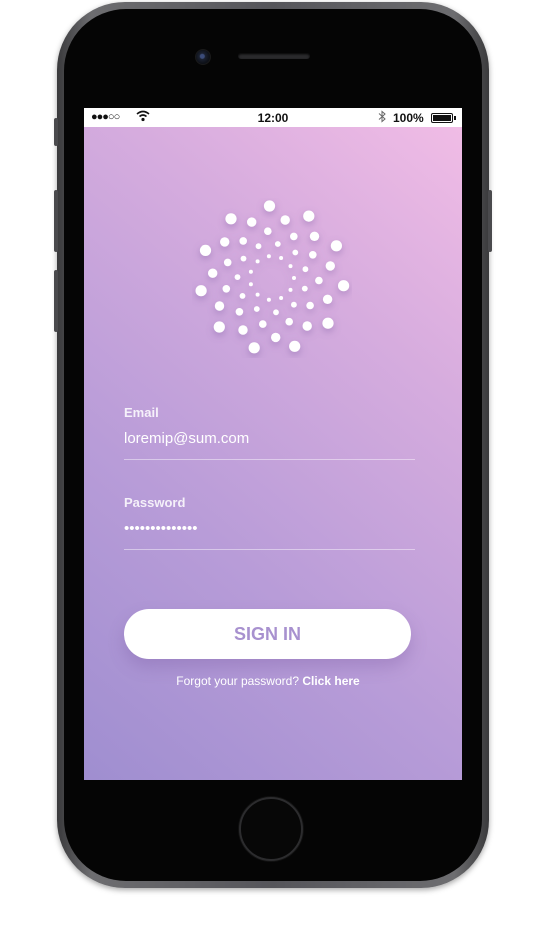 Image resolution: width=557 pixels, height=940 pixels. Describe the element at coordinates (272, 278) in the screenshot. I see `dotted-spiral-logo-icon` at that location.